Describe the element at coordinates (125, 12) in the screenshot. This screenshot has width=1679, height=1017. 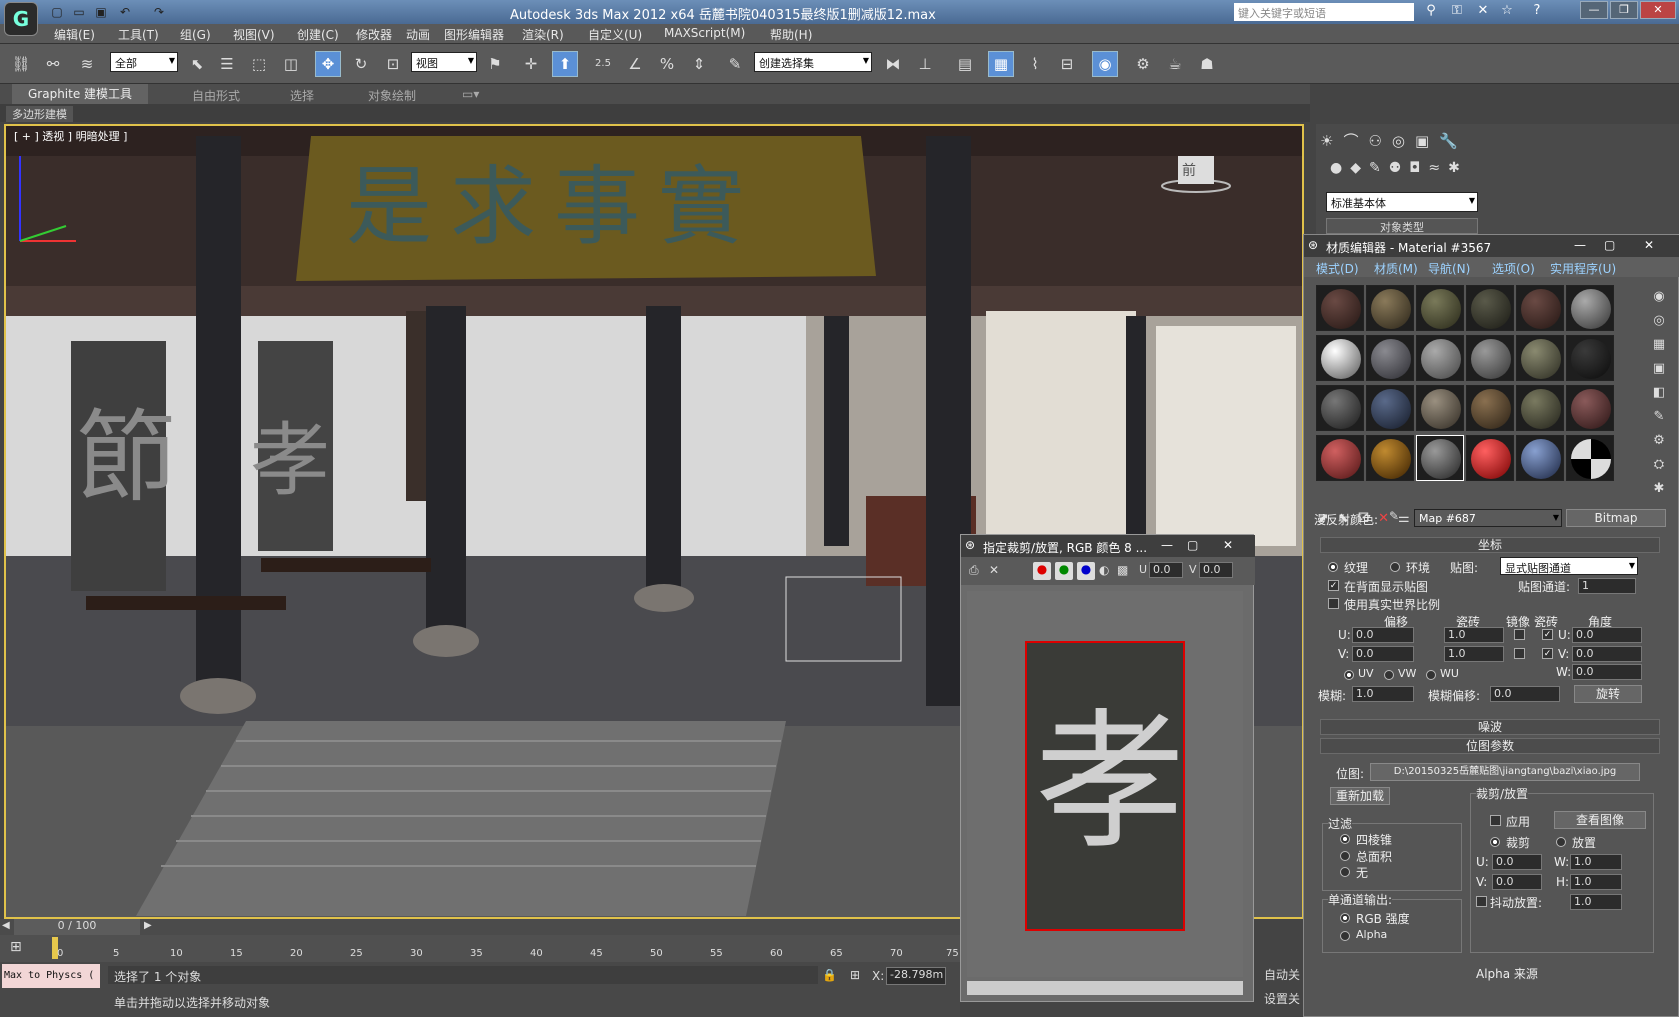
I see `undo-icon: ↶` at that location.